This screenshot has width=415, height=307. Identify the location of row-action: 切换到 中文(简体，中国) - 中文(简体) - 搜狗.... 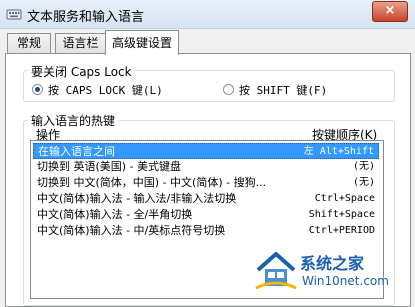
(152, 182).